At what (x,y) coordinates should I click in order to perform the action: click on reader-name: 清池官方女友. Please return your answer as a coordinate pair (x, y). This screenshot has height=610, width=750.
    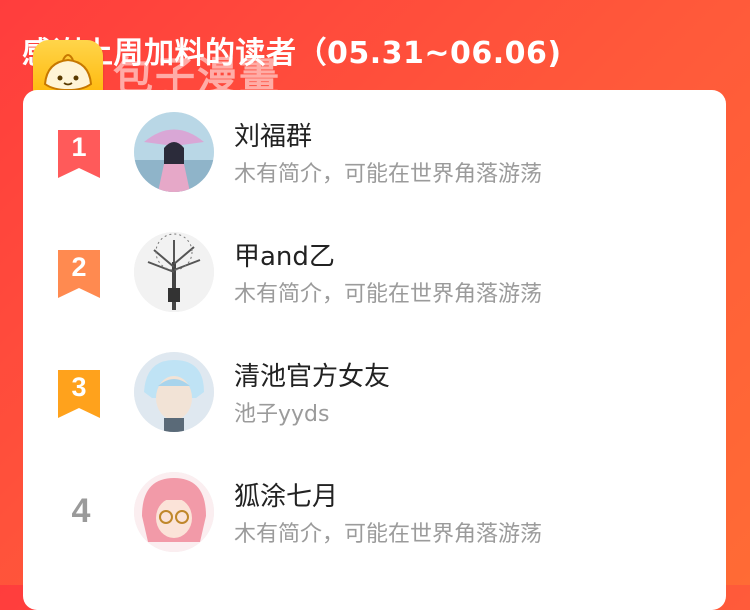
    Looking at the image, I should click on (312, 377).